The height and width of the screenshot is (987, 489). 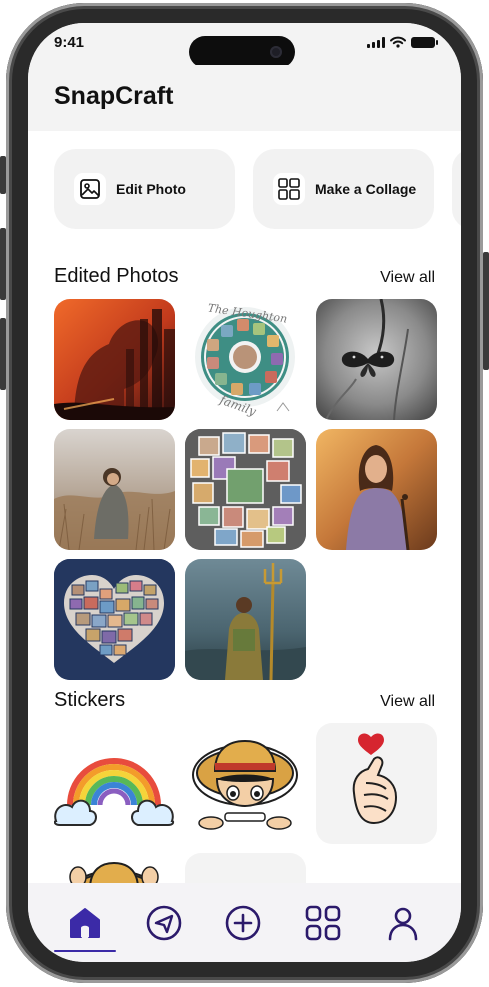 What do you see at coordinates (244, 700) in the screenshot?
I see `stickers-header: Stickers View all` at bounding box center [244, 700].